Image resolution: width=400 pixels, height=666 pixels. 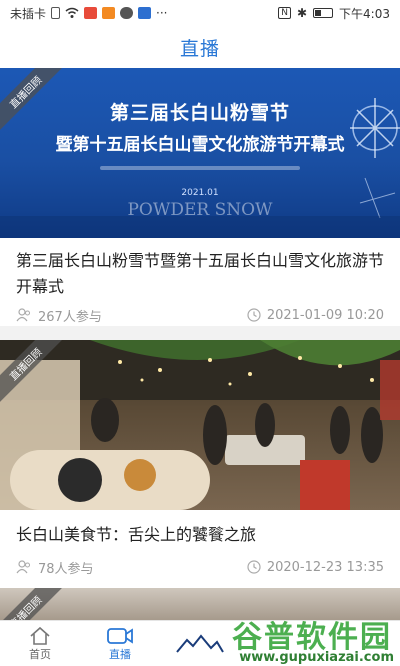 What do you see at coordinates (199, 113) in the screenshot?
I see `banner-title-line-1: 第三届长白山粉雪节` at bounding box center [199, 113].